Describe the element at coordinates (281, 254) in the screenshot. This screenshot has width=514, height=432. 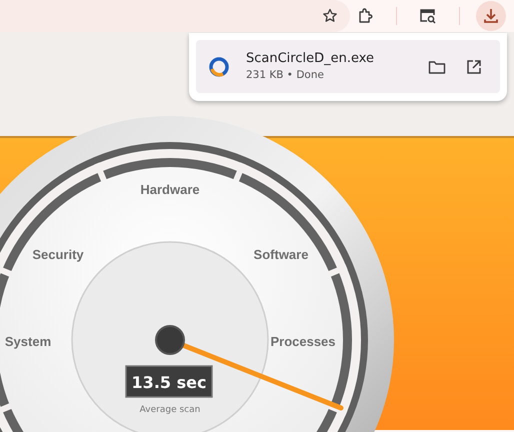
I see `gauge-label: Software` at that location.